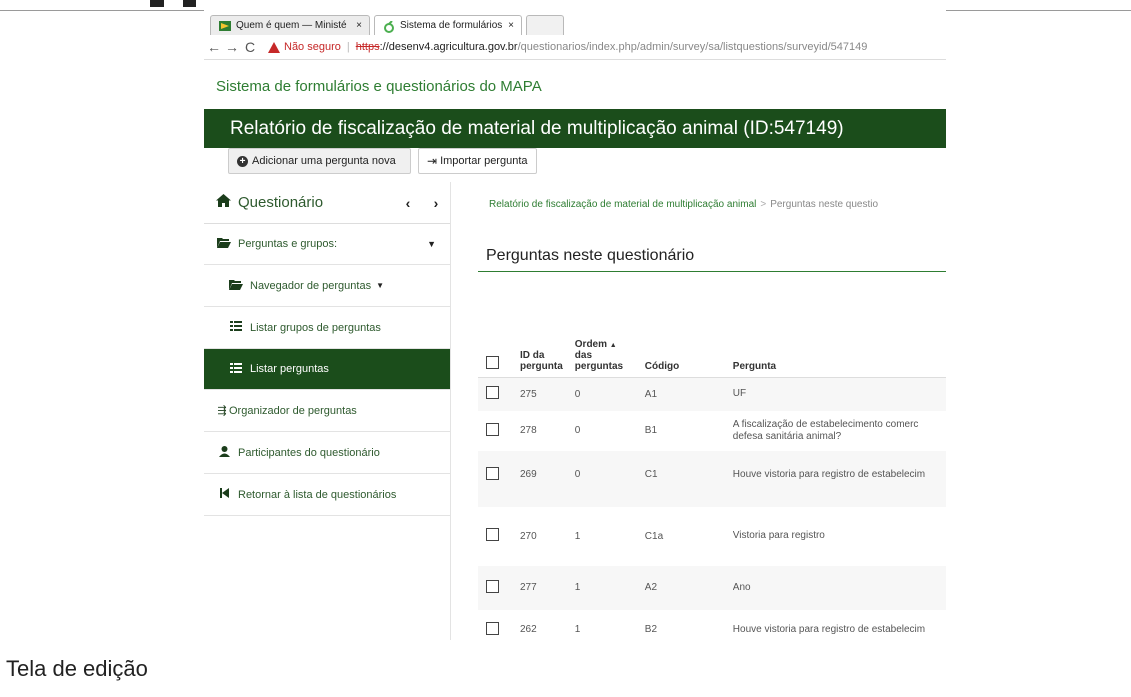 The image size is (1131, 697). Describe the element at coordinates (452, 25) in the screenshot. I see `tab-title: Sistema de formulários e` at that location.